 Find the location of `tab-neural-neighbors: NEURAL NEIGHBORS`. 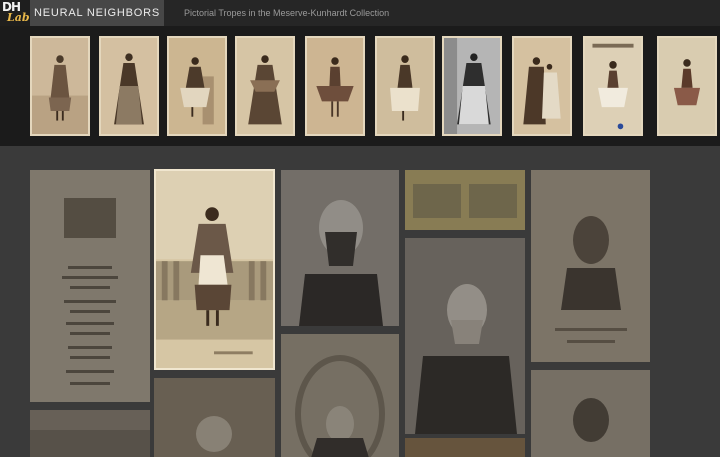

tab-neural-neighbors: NEURAL NEIGHBORS is located at coordinates (97, 13).